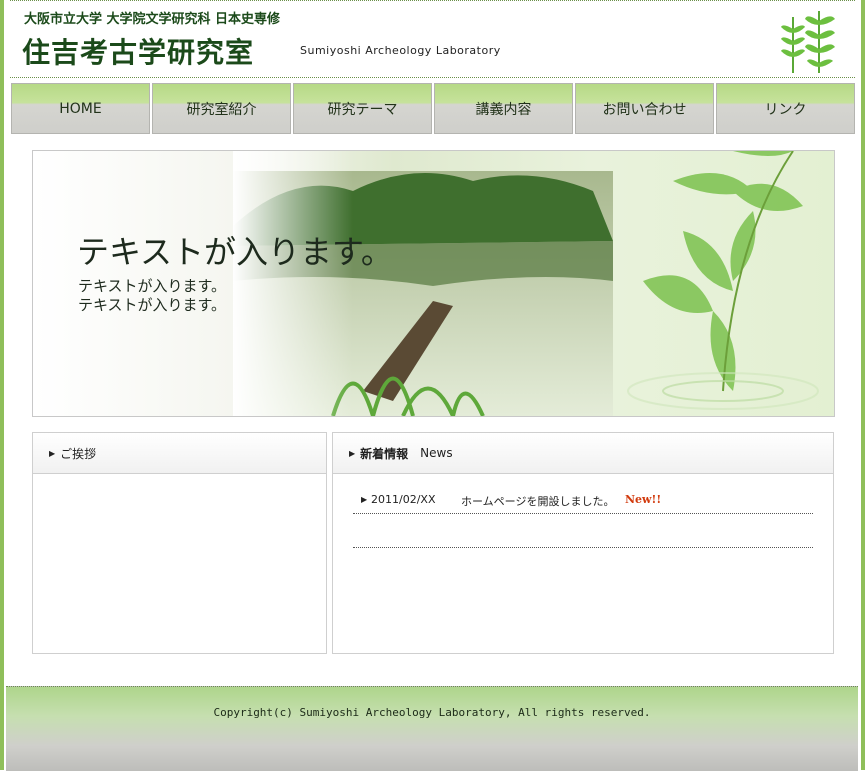 The image size is (865, 771). Describe the element at coordinates (785, 108) in the screenshot. I see `nav-links: リンク` at that location.